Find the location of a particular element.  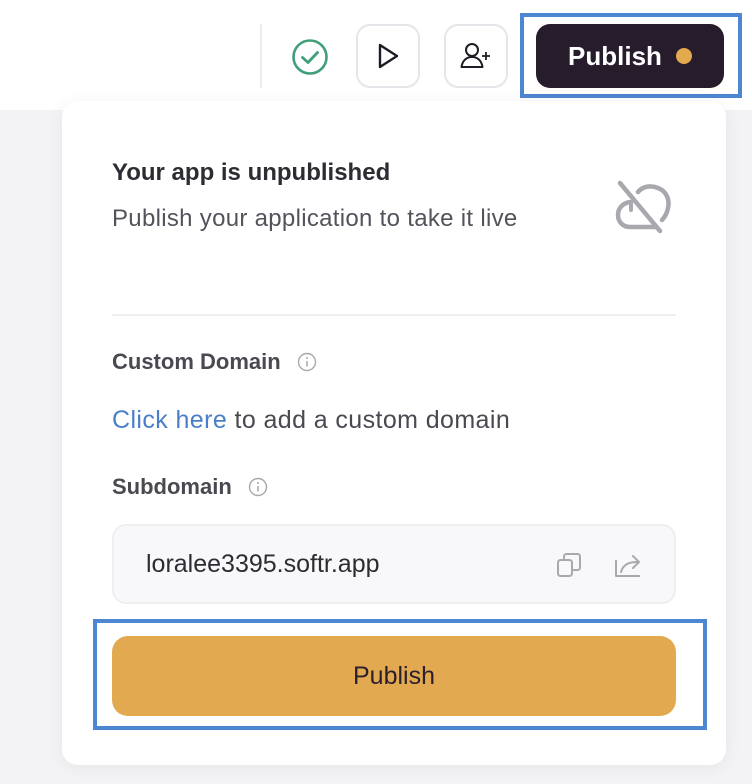

custom-domain-label: Custom Domain is located at coordinates (214, 362).